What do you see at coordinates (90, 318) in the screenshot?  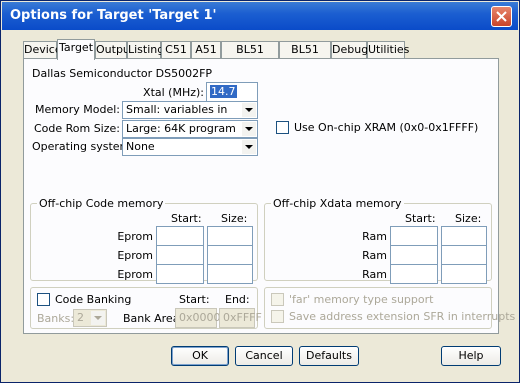 I see `banks-select: 2` at bounding box center [90, 318].